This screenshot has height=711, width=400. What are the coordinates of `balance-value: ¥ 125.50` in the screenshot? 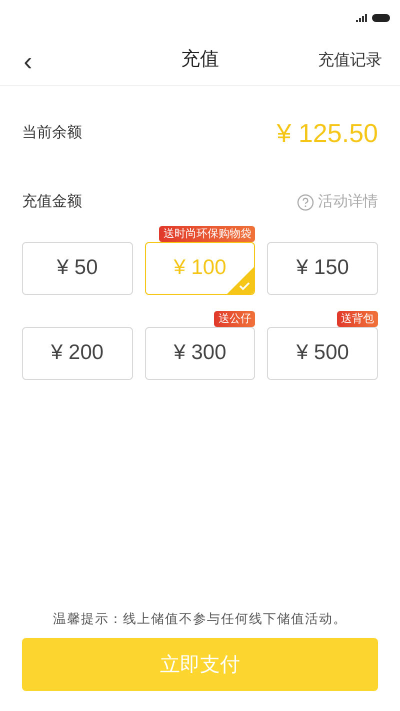 It's located at (327, 133).